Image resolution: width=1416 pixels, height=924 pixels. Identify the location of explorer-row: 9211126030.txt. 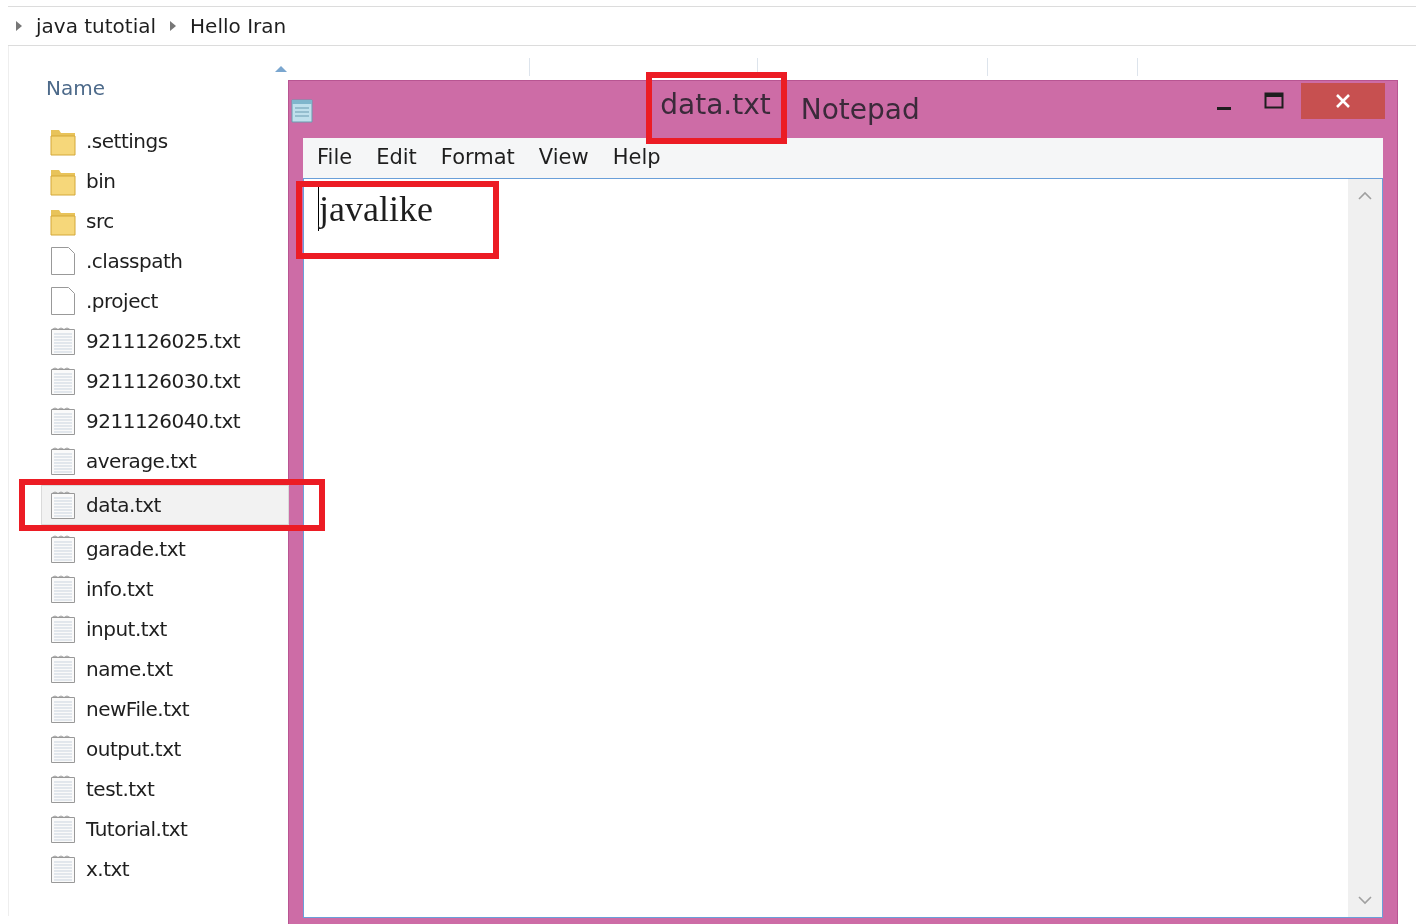
(165, 381).